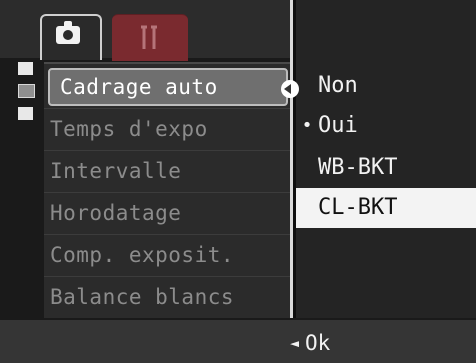 This screenshot has height=363, width=476. What do you see at coordinates (358, 207) in the screenshot?
I see `option-label: CL-BKT` at bounding box center [358, 207].